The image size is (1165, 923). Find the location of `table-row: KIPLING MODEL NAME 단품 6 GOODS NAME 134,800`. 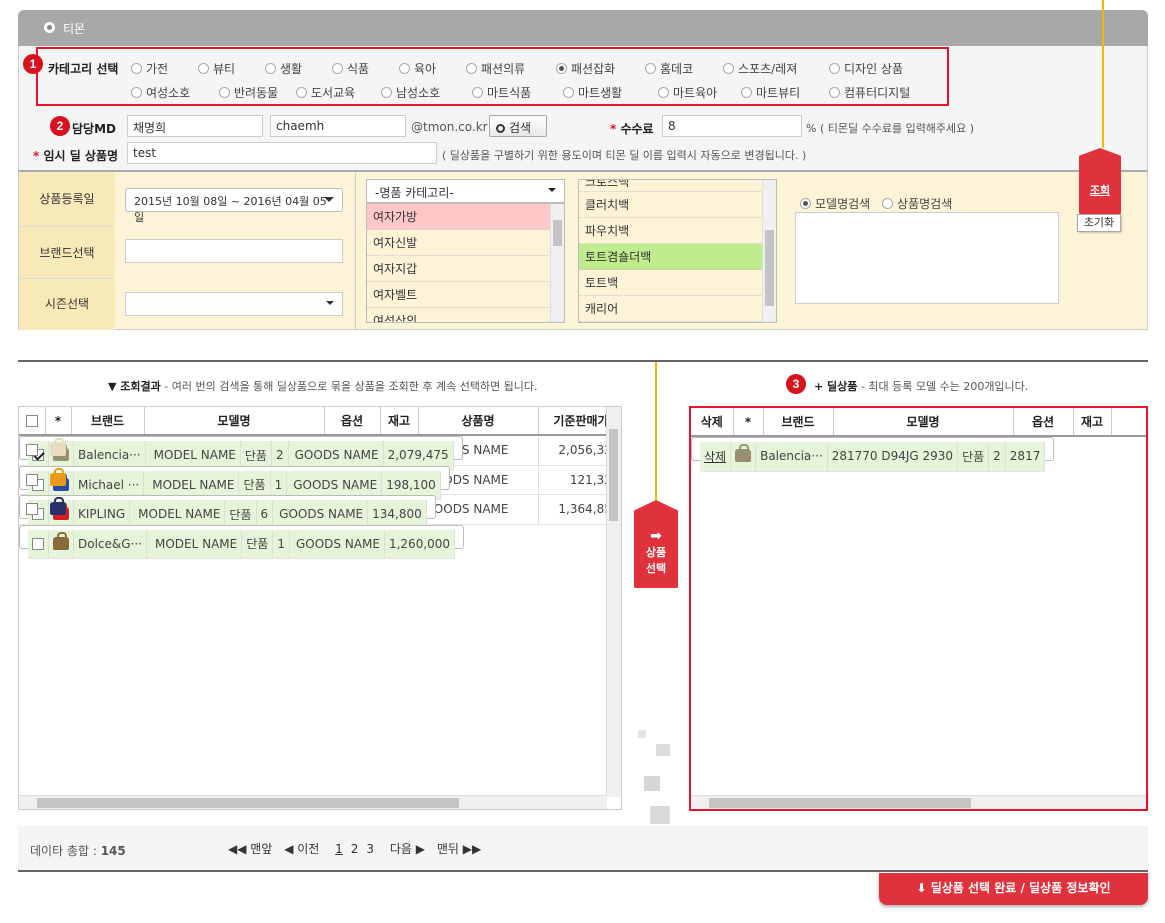

table-row: KIPLING MODEL NAME 단품 6 GOODS NAME 134,800 is located at coordinates (227, 512).